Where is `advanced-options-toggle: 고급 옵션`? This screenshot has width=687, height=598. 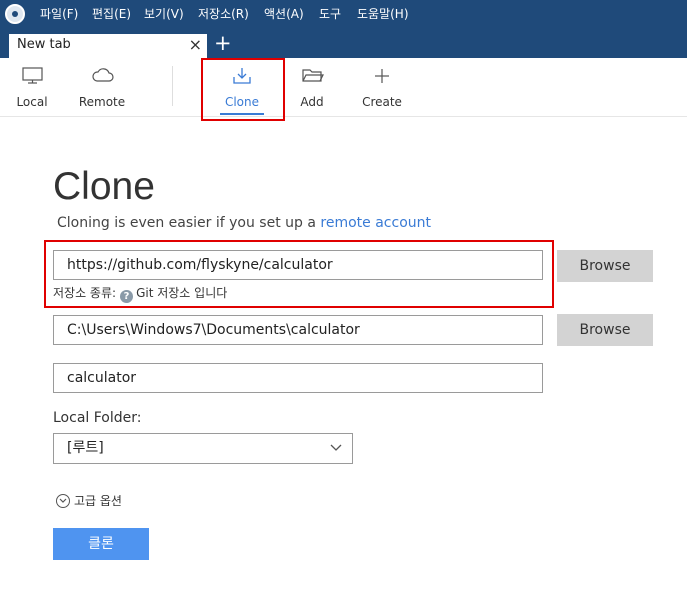 advanced-options-toggle: 고급 옵션 is located at coordinates (89, 500).